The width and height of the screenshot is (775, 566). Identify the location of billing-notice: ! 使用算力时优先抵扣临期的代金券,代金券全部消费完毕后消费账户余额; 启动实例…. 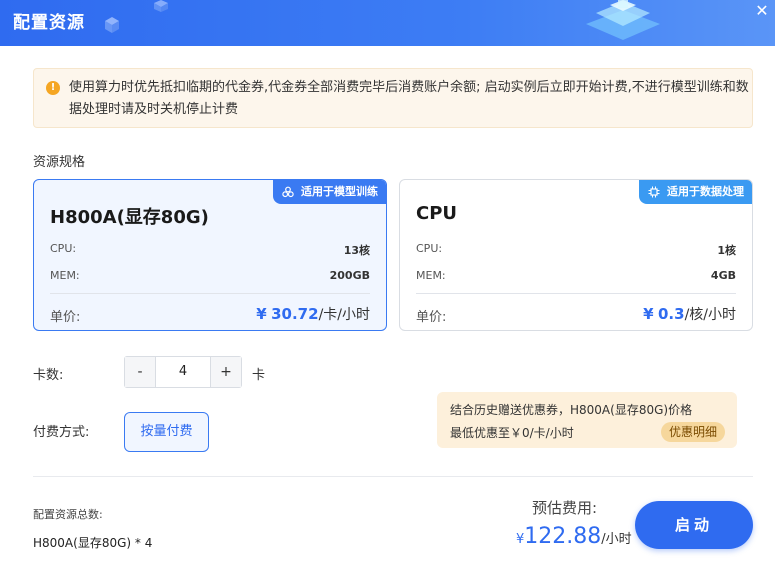
(393, 98).